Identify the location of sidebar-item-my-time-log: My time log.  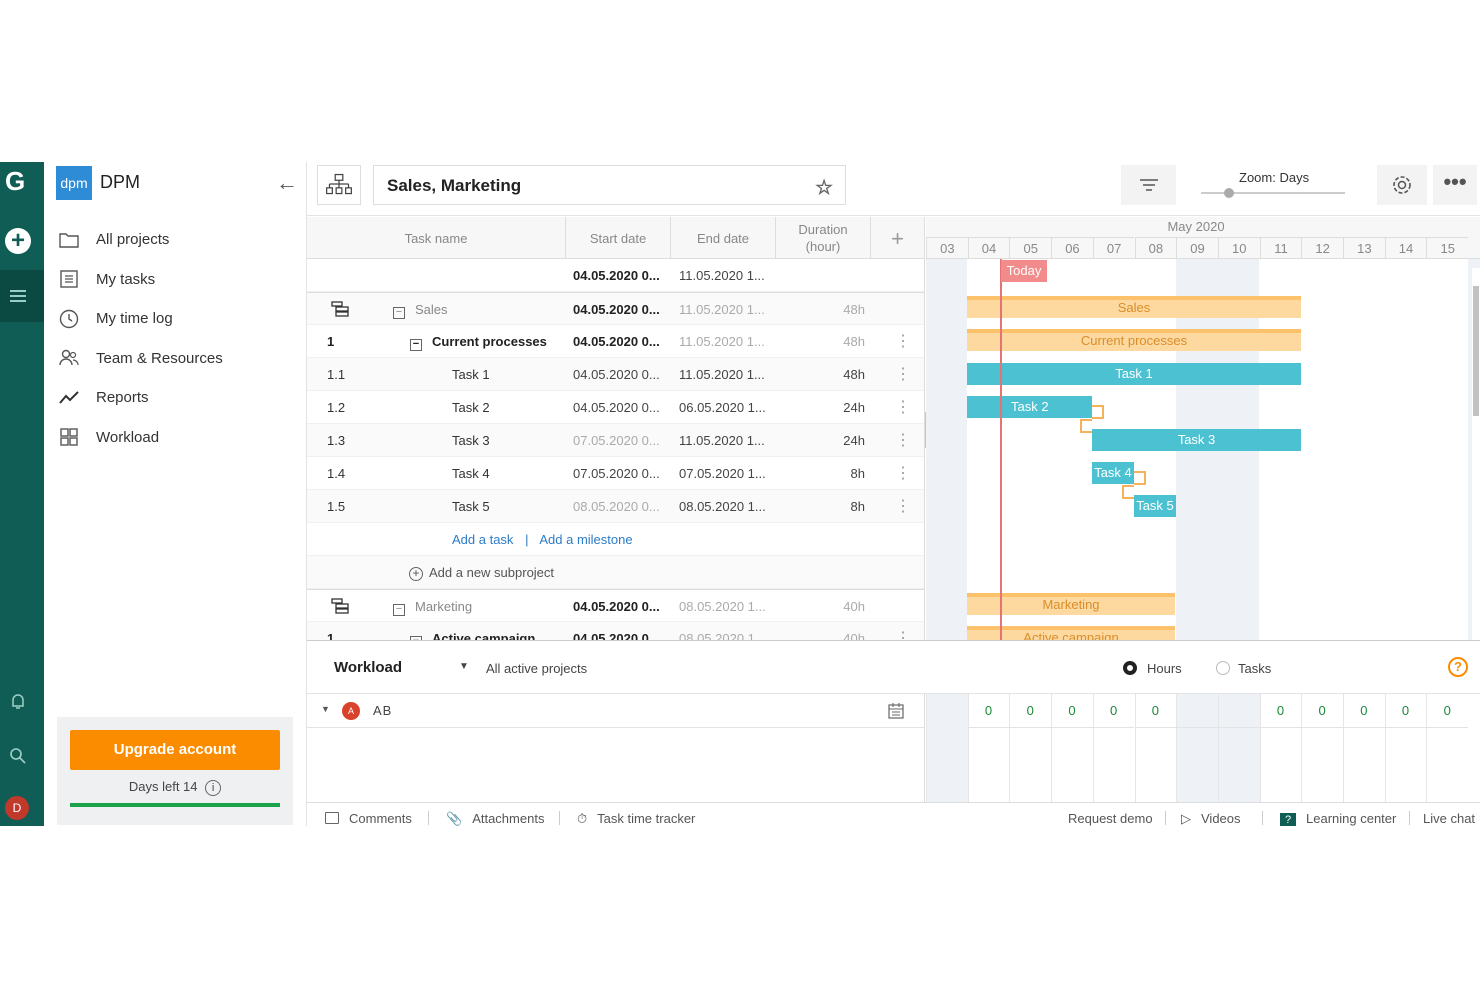
(178, 319).